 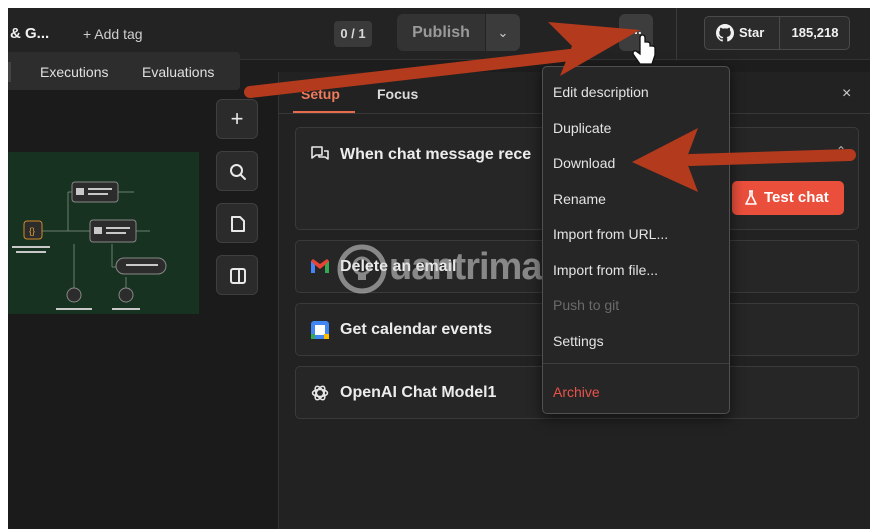 I want to click on publish-button: Publish, so click(x=441, y=32).